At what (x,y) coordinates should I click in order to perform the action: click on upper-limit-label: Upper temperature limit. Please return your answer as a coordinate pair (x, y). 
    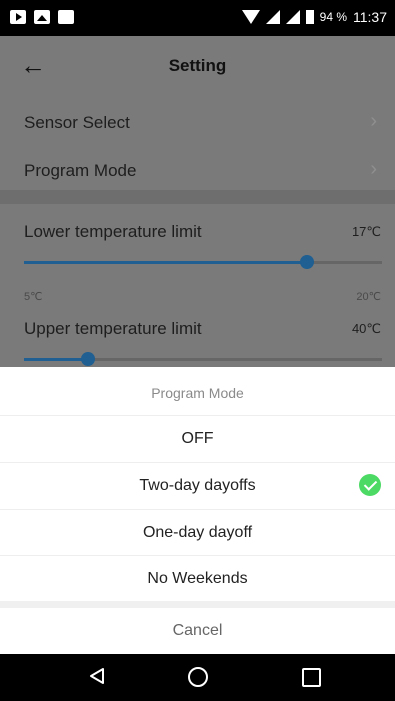
    Looking at the image, I should click on (113, 328).